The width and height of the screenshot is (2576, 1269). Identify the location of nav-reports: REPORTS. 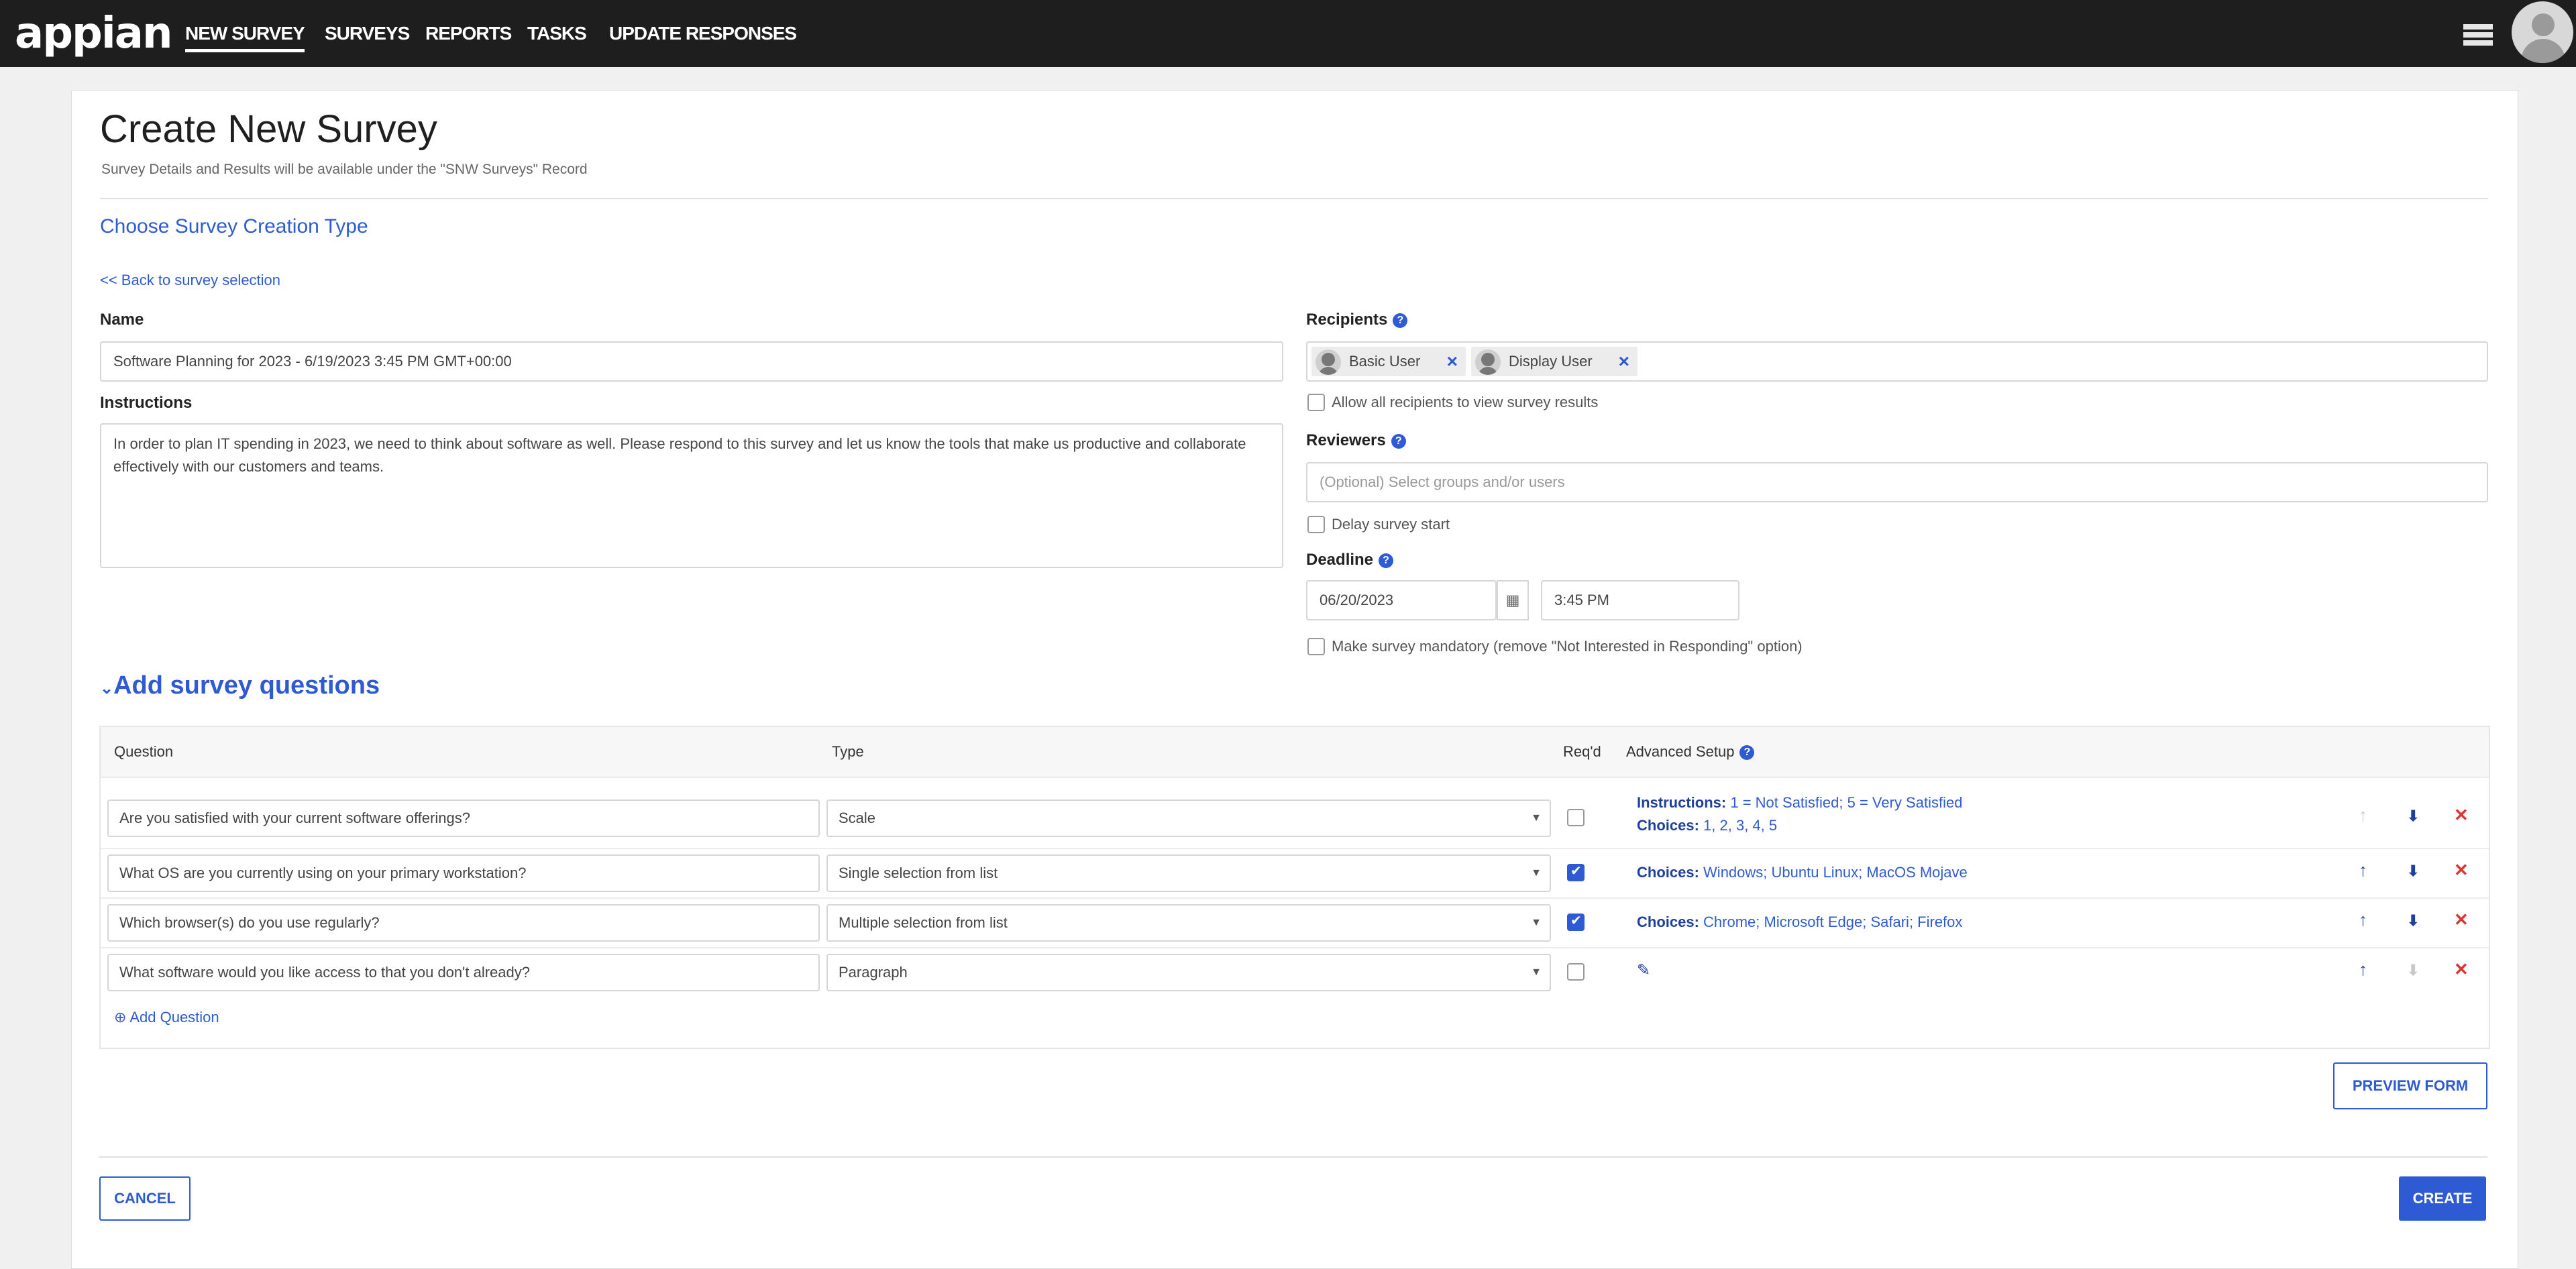
(468, 33).